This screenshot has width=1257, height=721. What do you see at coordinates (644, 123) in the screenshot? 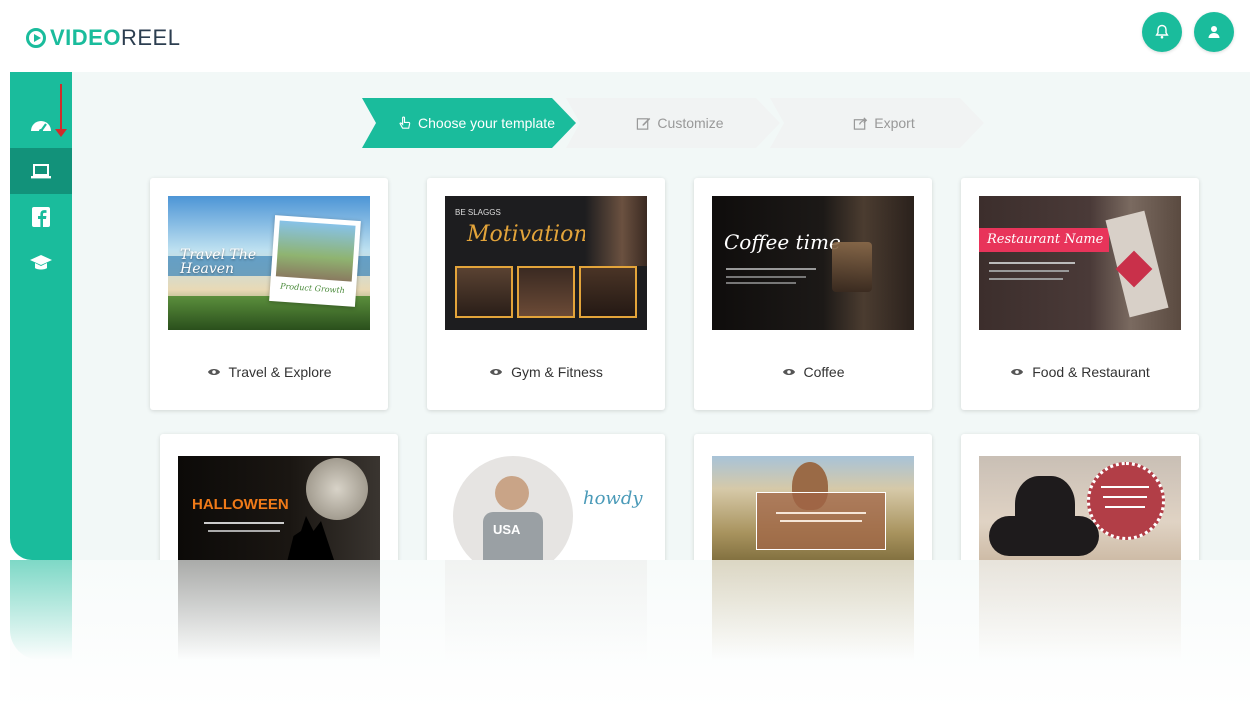
I see `edit-icon` at bounding box center [644, 123].